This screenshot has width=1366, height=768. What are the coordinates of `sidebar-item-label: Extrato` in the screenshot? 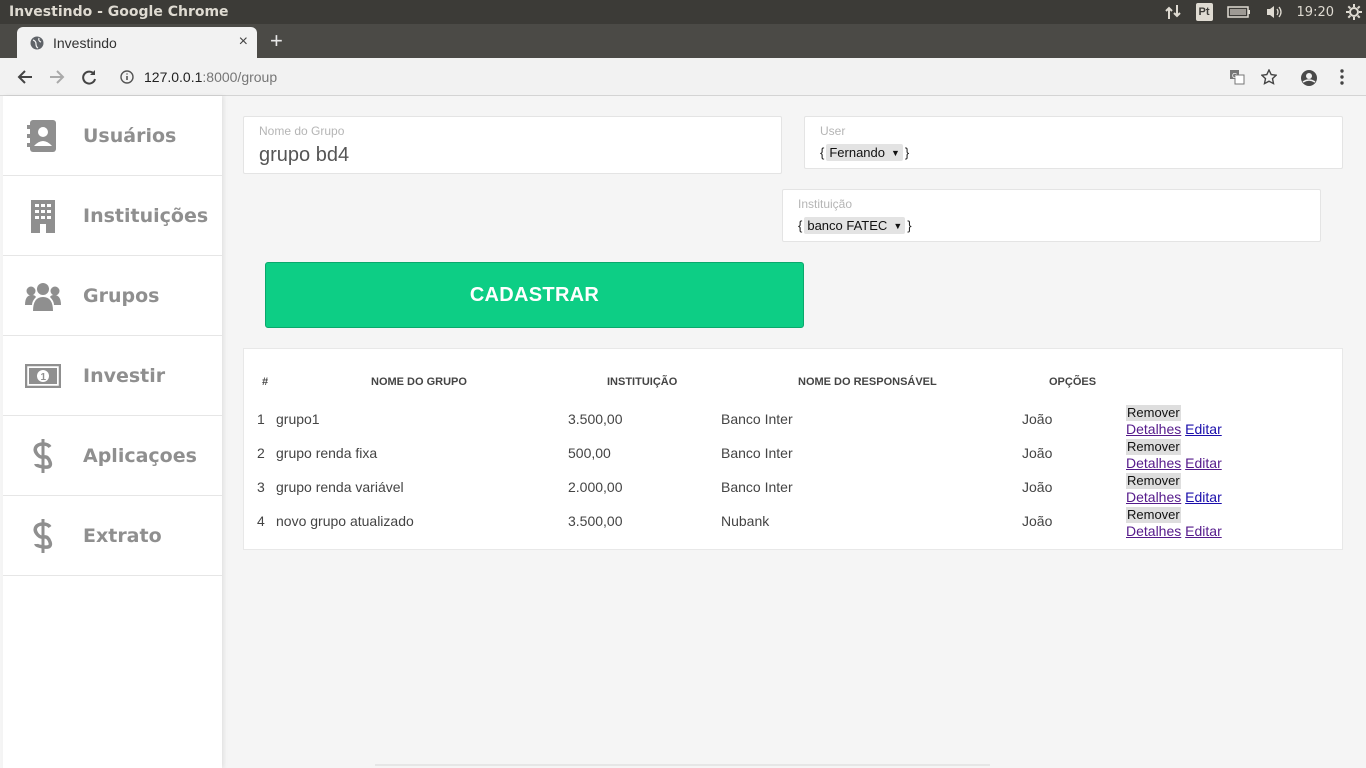 It's located at (122, 535).